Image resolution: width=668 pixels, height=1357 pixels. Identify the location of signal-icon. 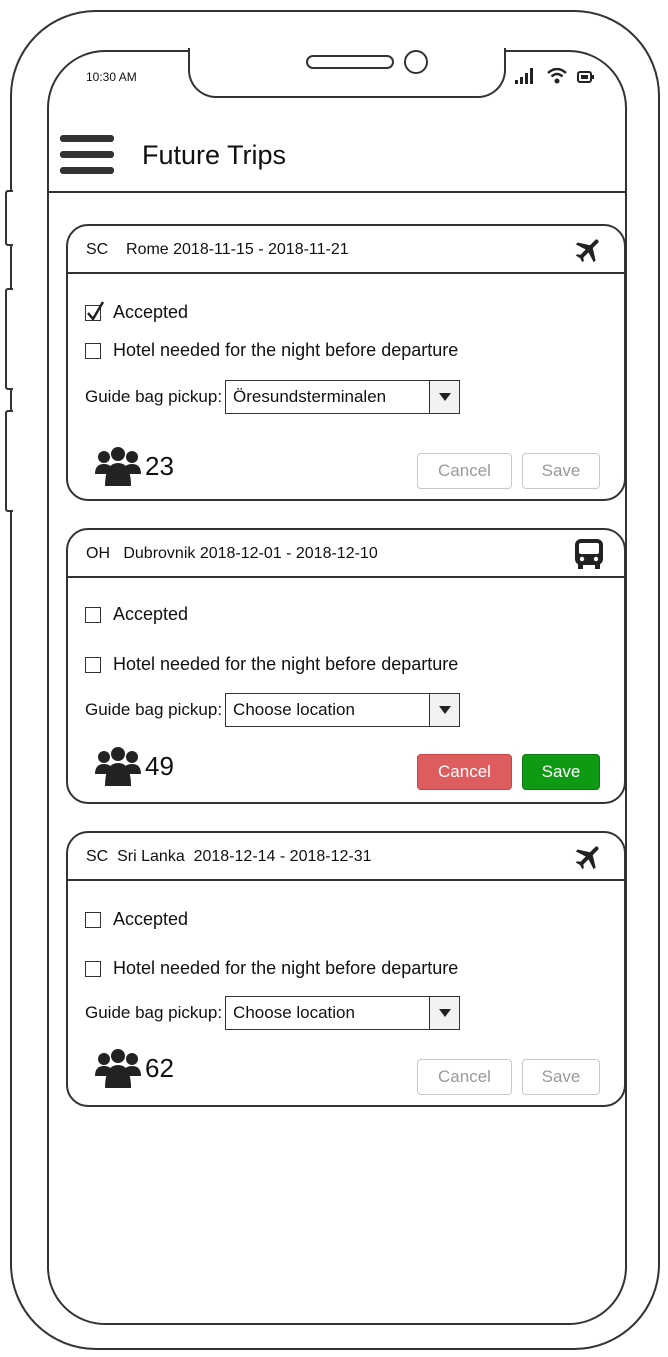
(524, 76).